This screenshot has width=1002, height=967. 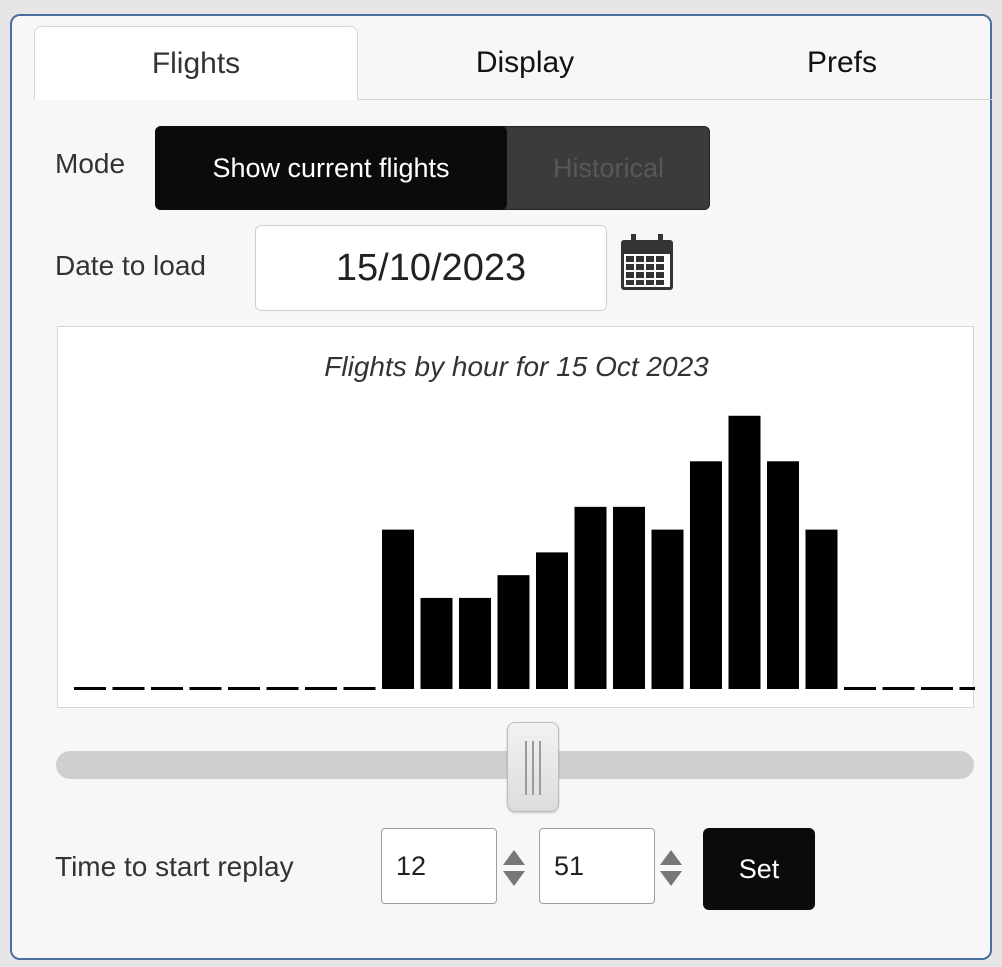 I want to click on mode-label: Mode, so click(x=90, y=163).